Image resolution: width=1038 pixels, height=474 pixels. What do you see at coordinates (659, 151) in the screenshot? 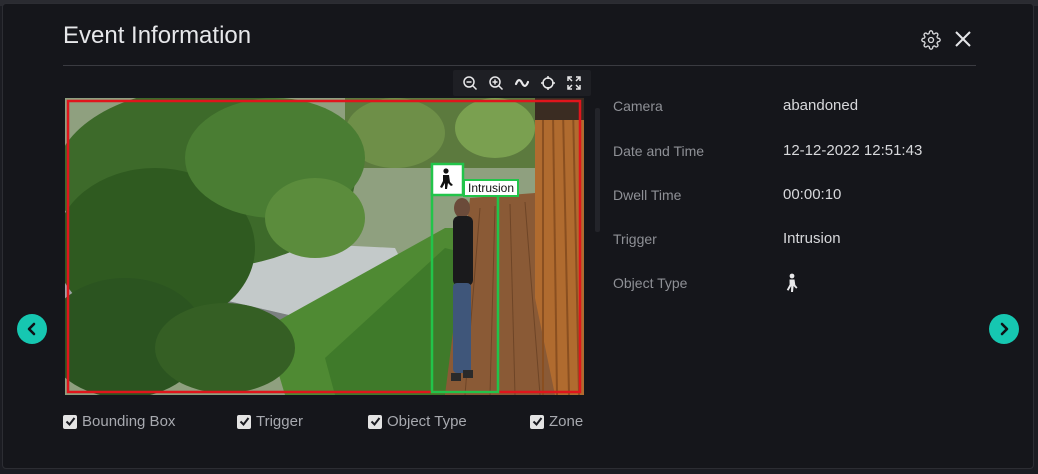
I see `datetime-label: Date and Time` at bounding box center [659, 151].